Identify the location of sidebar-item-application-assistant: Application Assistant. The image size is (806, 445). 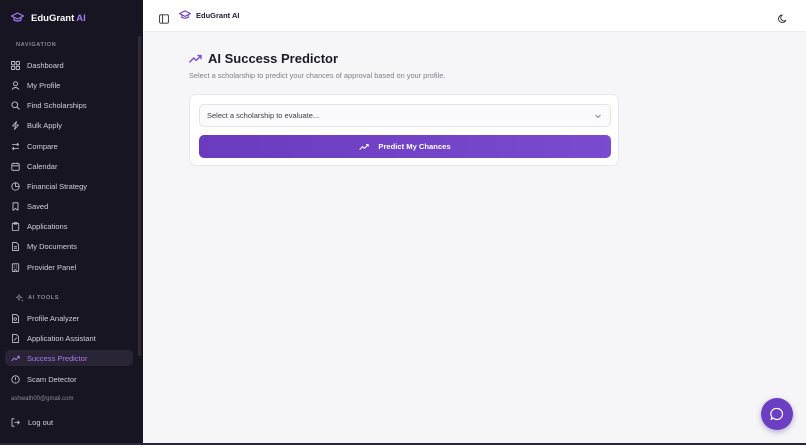
(69, 338).